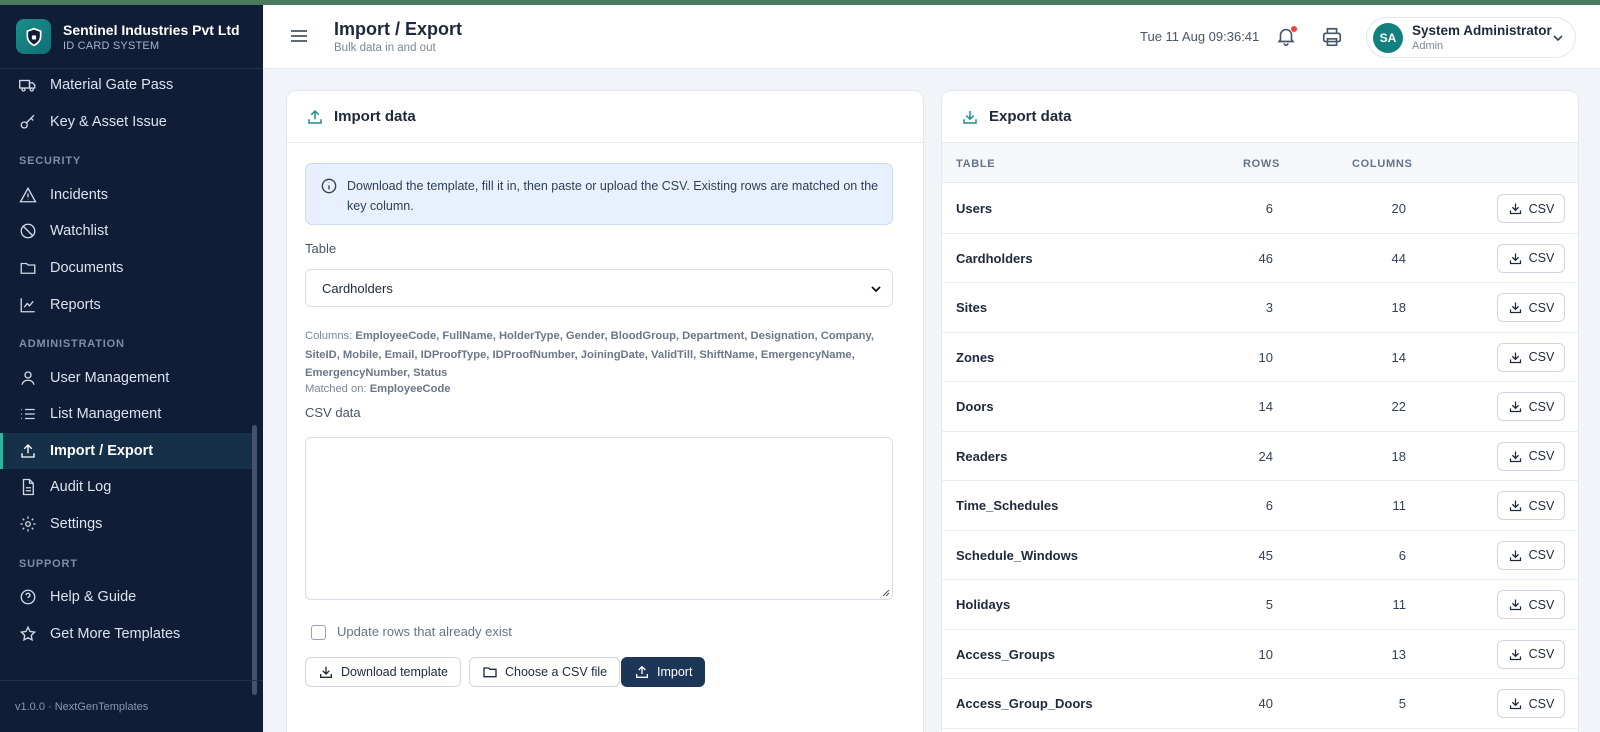  Describe the element at coordinates (605, 117) in the screenshot. I see `import-card-header: Import data` at that location.